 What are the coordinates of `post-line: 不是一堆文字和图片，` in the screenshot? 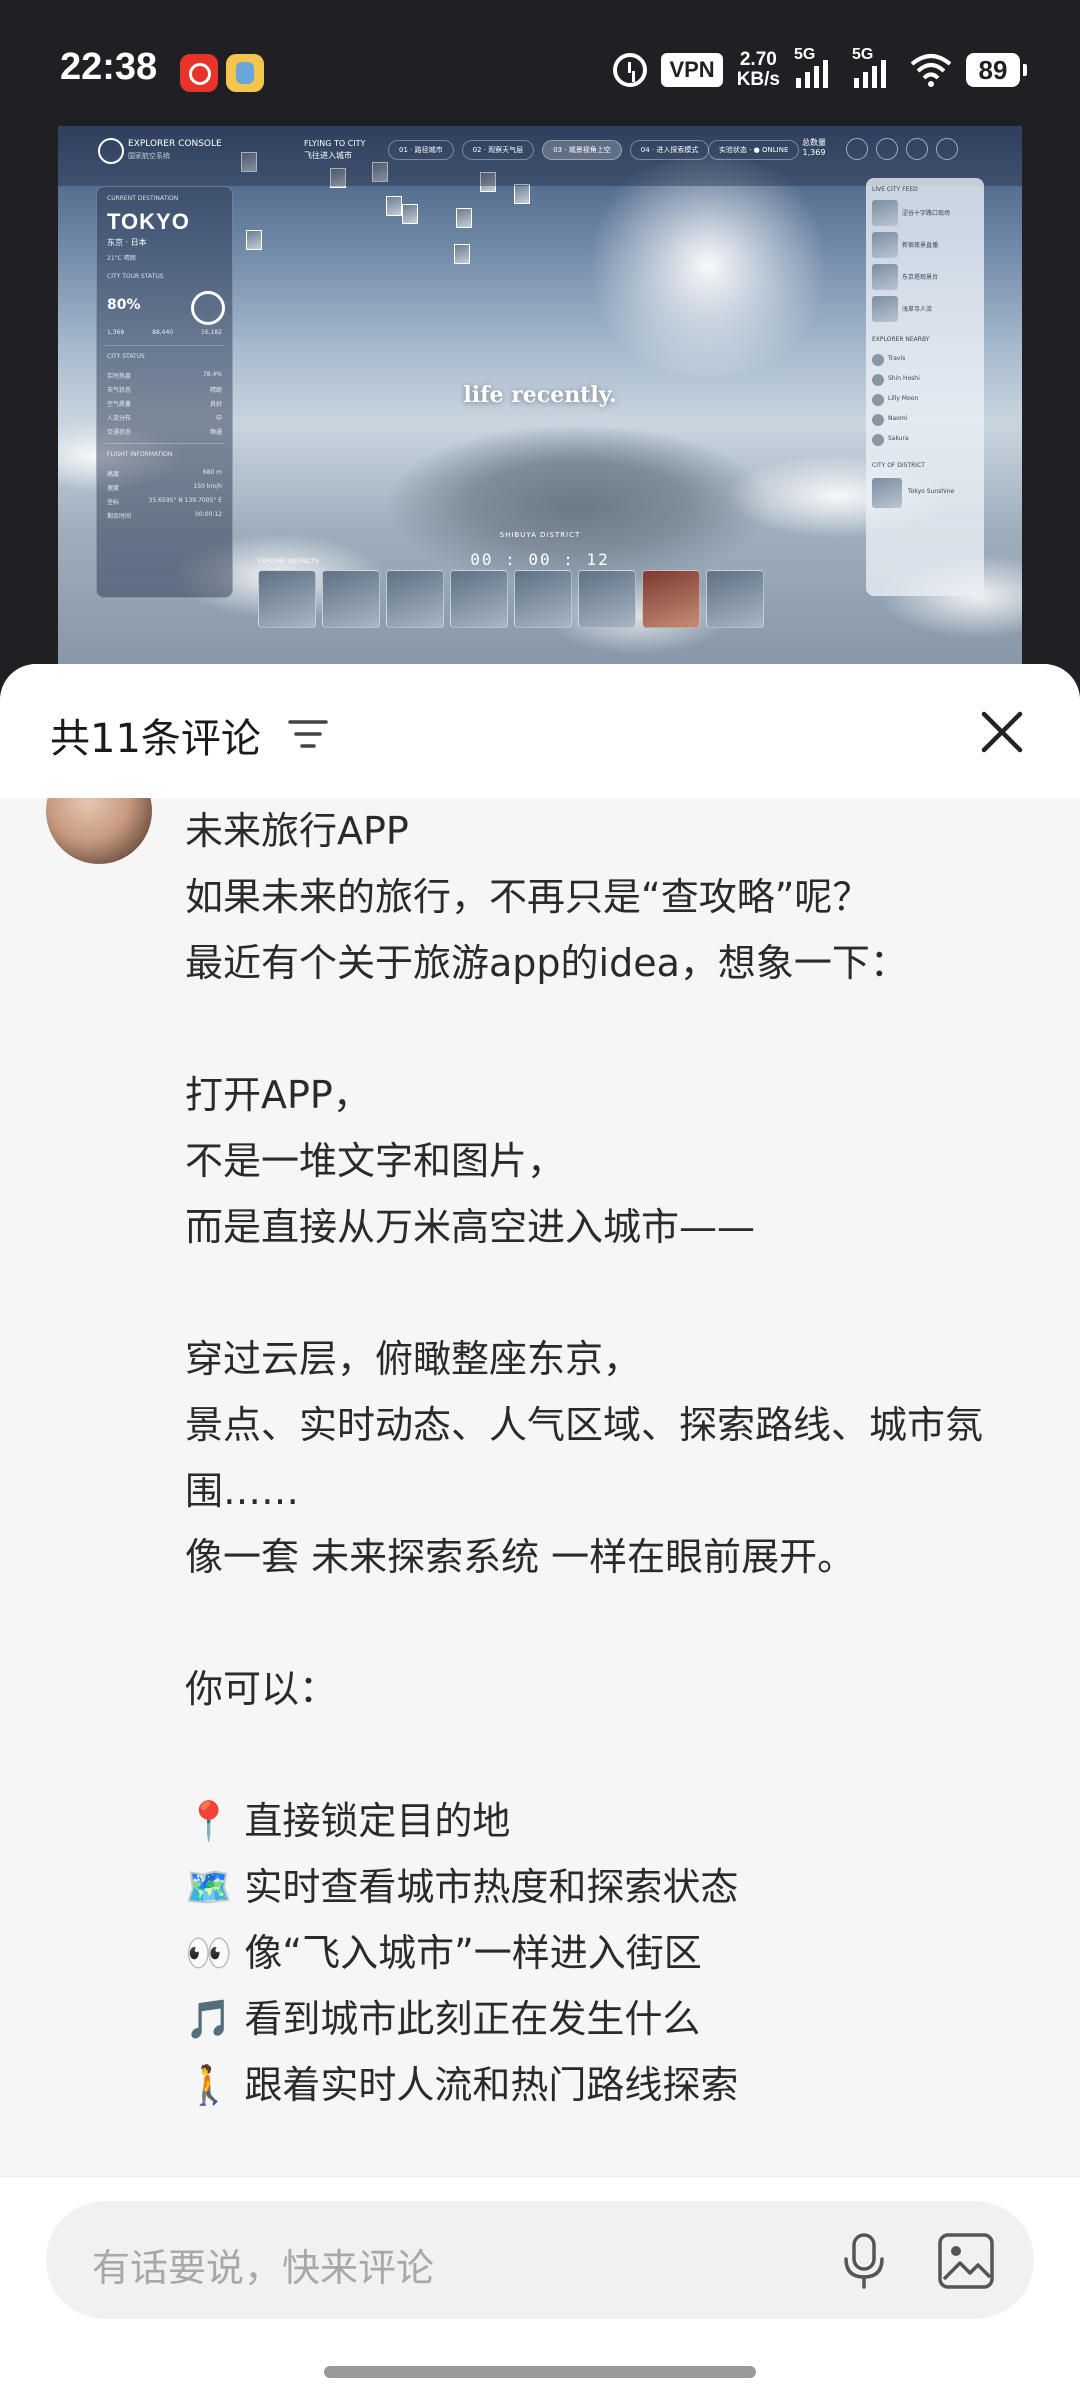 It's located at (375, 1161).